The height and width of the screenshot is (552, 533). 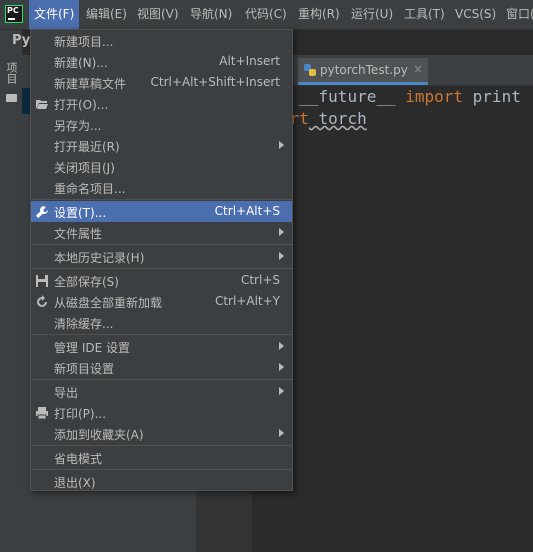 I want to click on menu-item-close-project: 关闭项目(J), so click(x=161, y=166).